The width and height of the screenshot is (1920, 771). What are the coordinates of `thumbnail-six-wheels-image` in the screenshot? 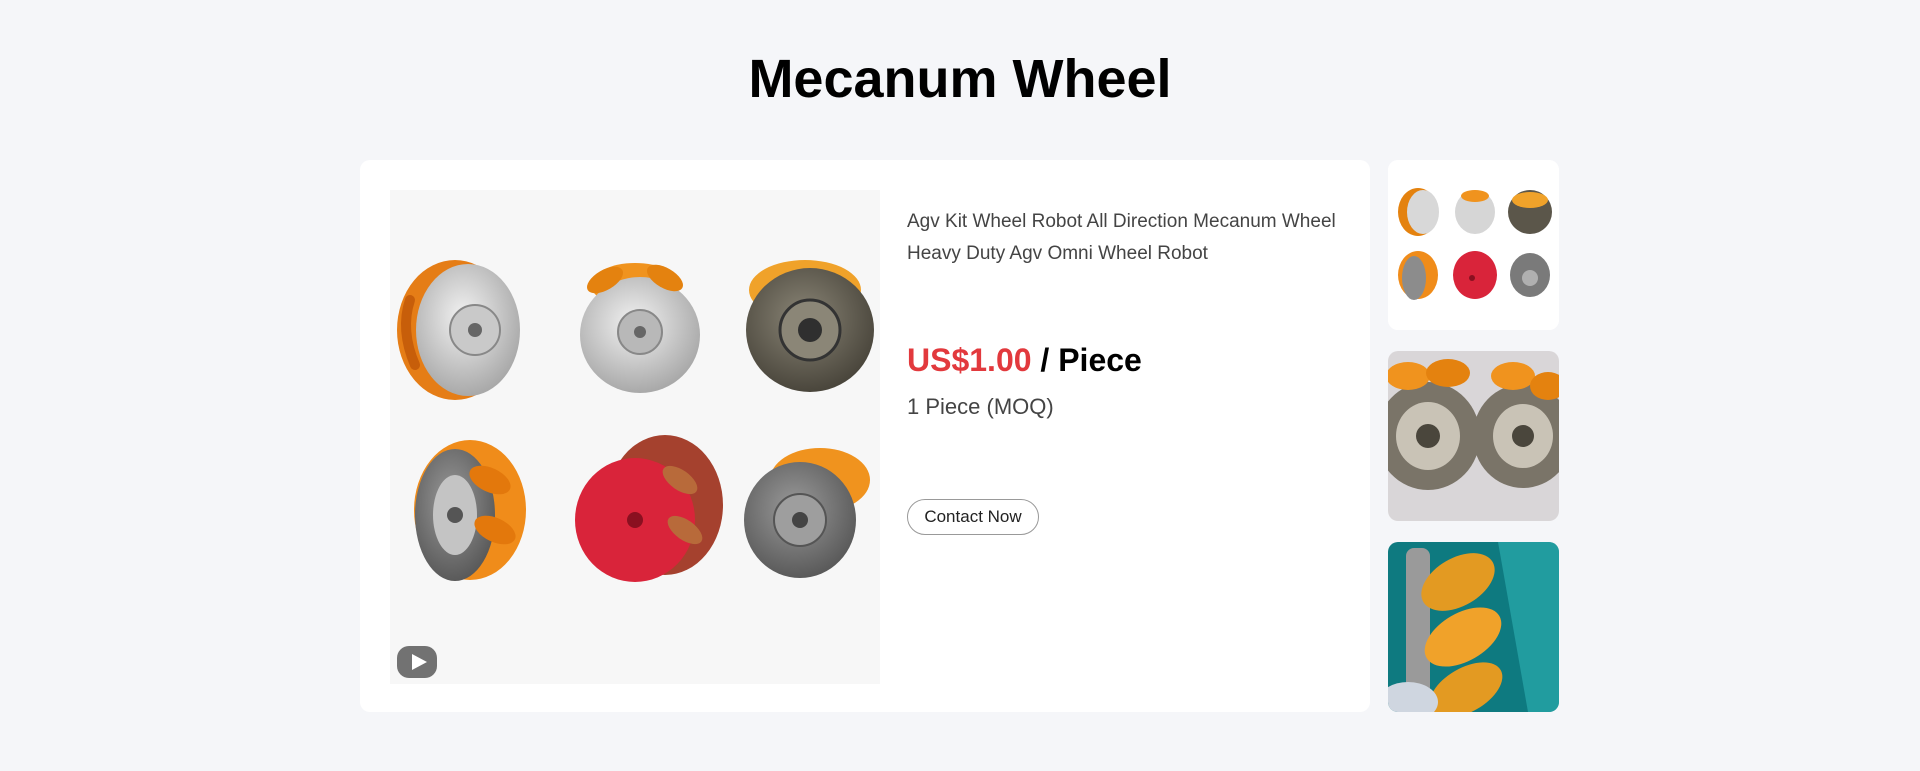 It's located at (1473, 245).